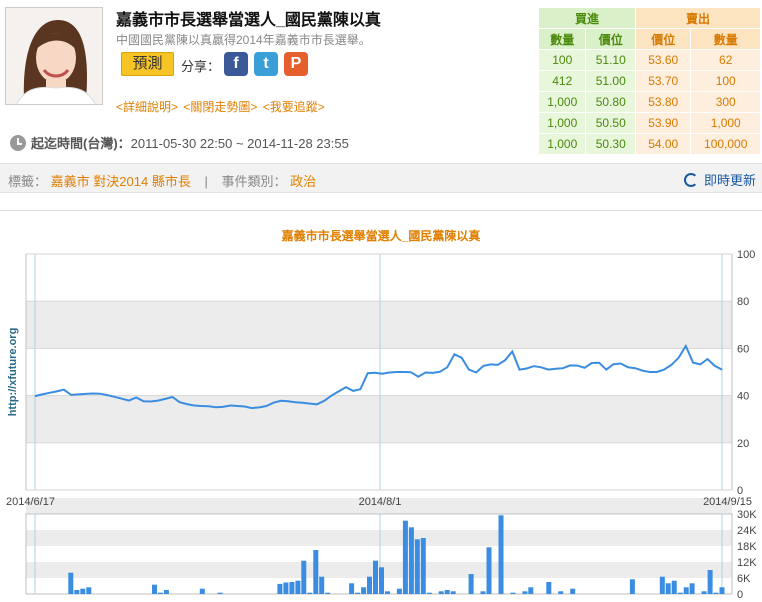 The width and height of the screenshot is (762, 602). Describe the element at coordinates (30, 502) in the screenshot. I see `x-tick-label: 2014/6/17` at that location.